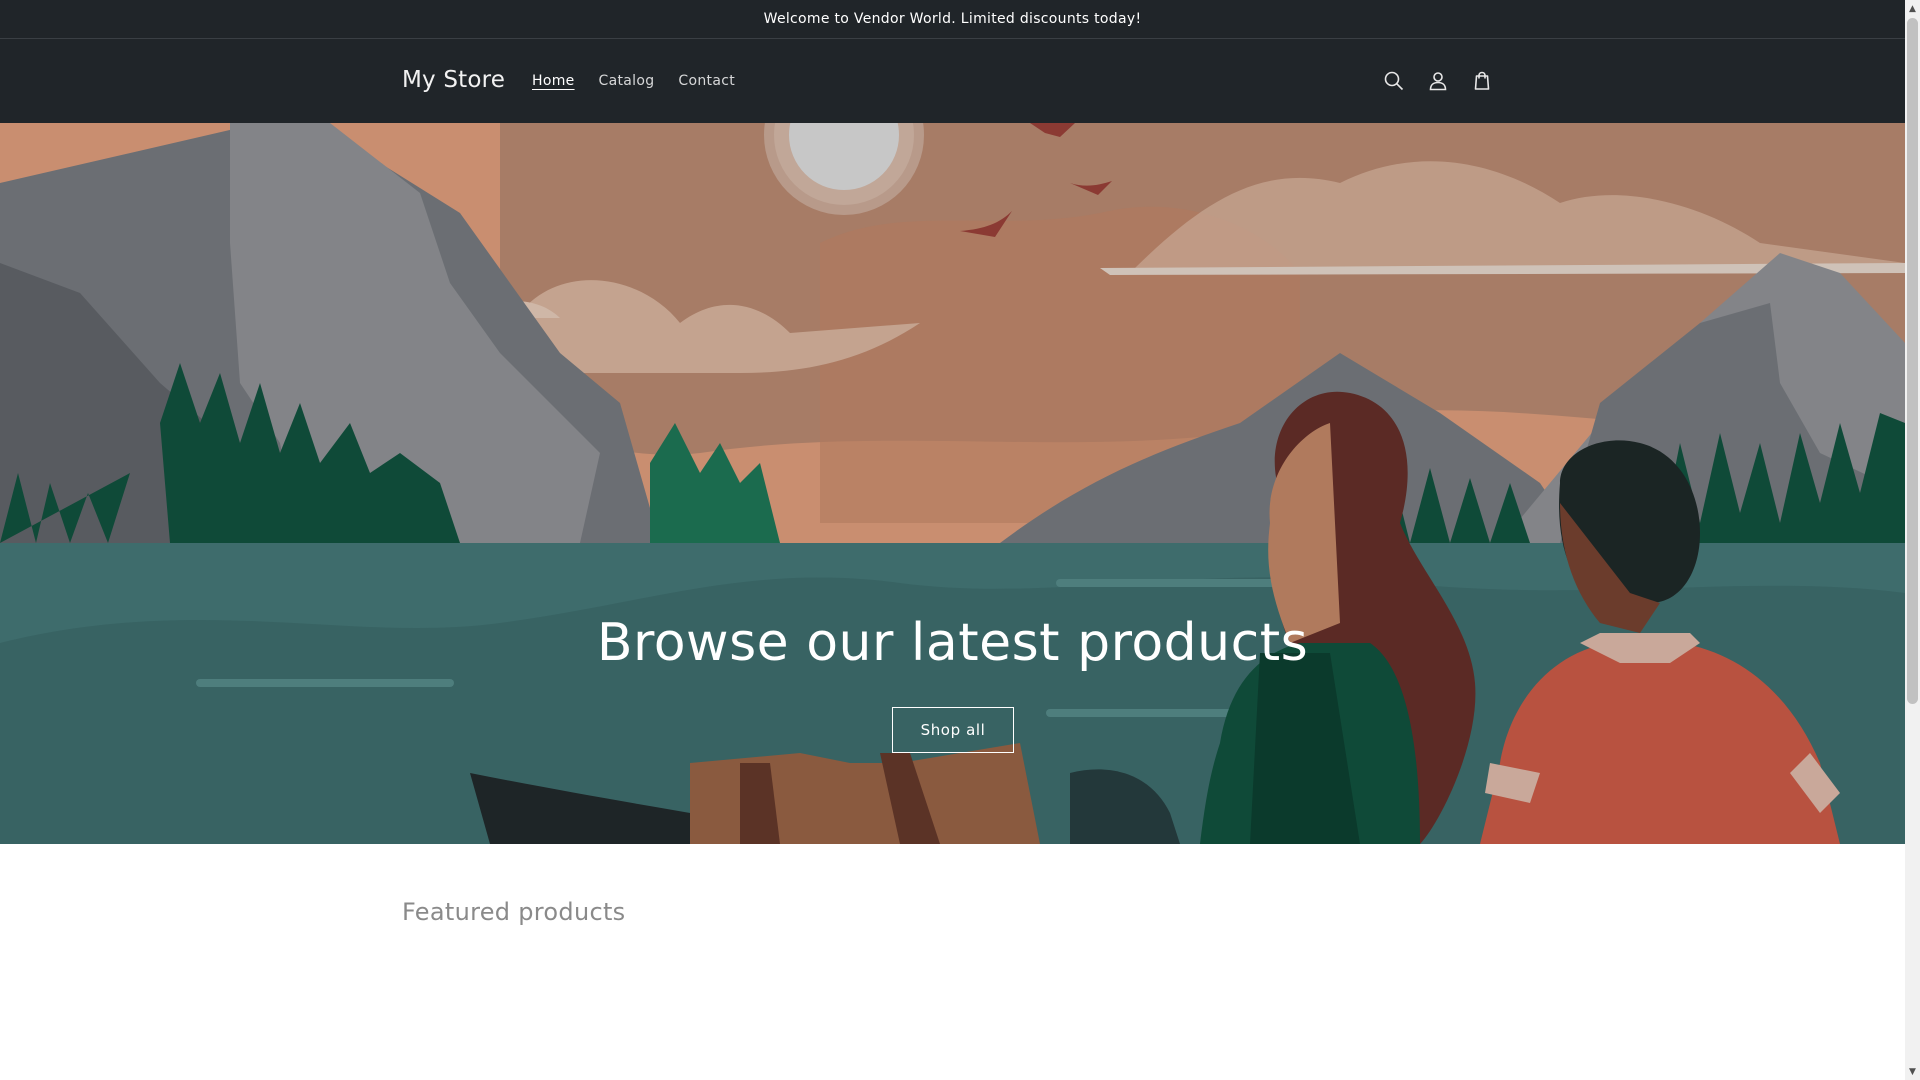 Image resolution: width=1920 pixels, height=1080 pixels. I want to click on header-icons, so click(1438, 81).